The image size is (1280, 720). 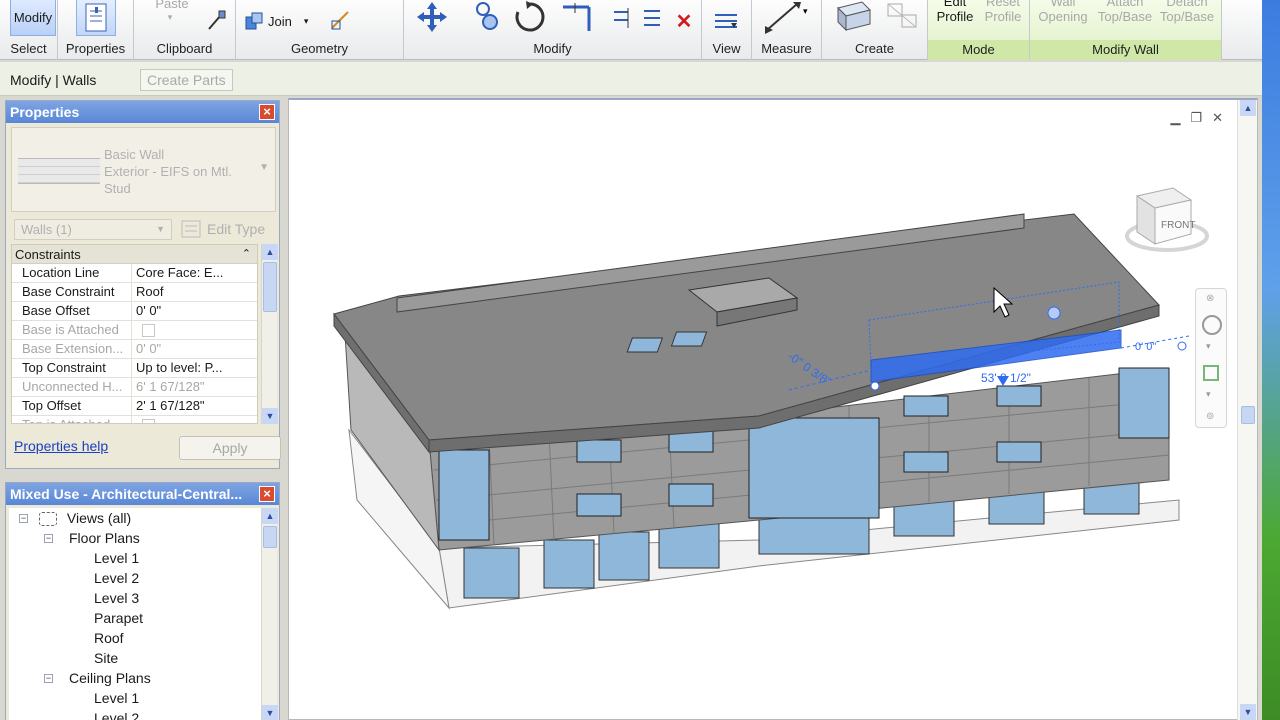 What do you see at coordinates (854, 18) in the screenshot?
I see `create-assembly-button` at bounding box center [854, 18].